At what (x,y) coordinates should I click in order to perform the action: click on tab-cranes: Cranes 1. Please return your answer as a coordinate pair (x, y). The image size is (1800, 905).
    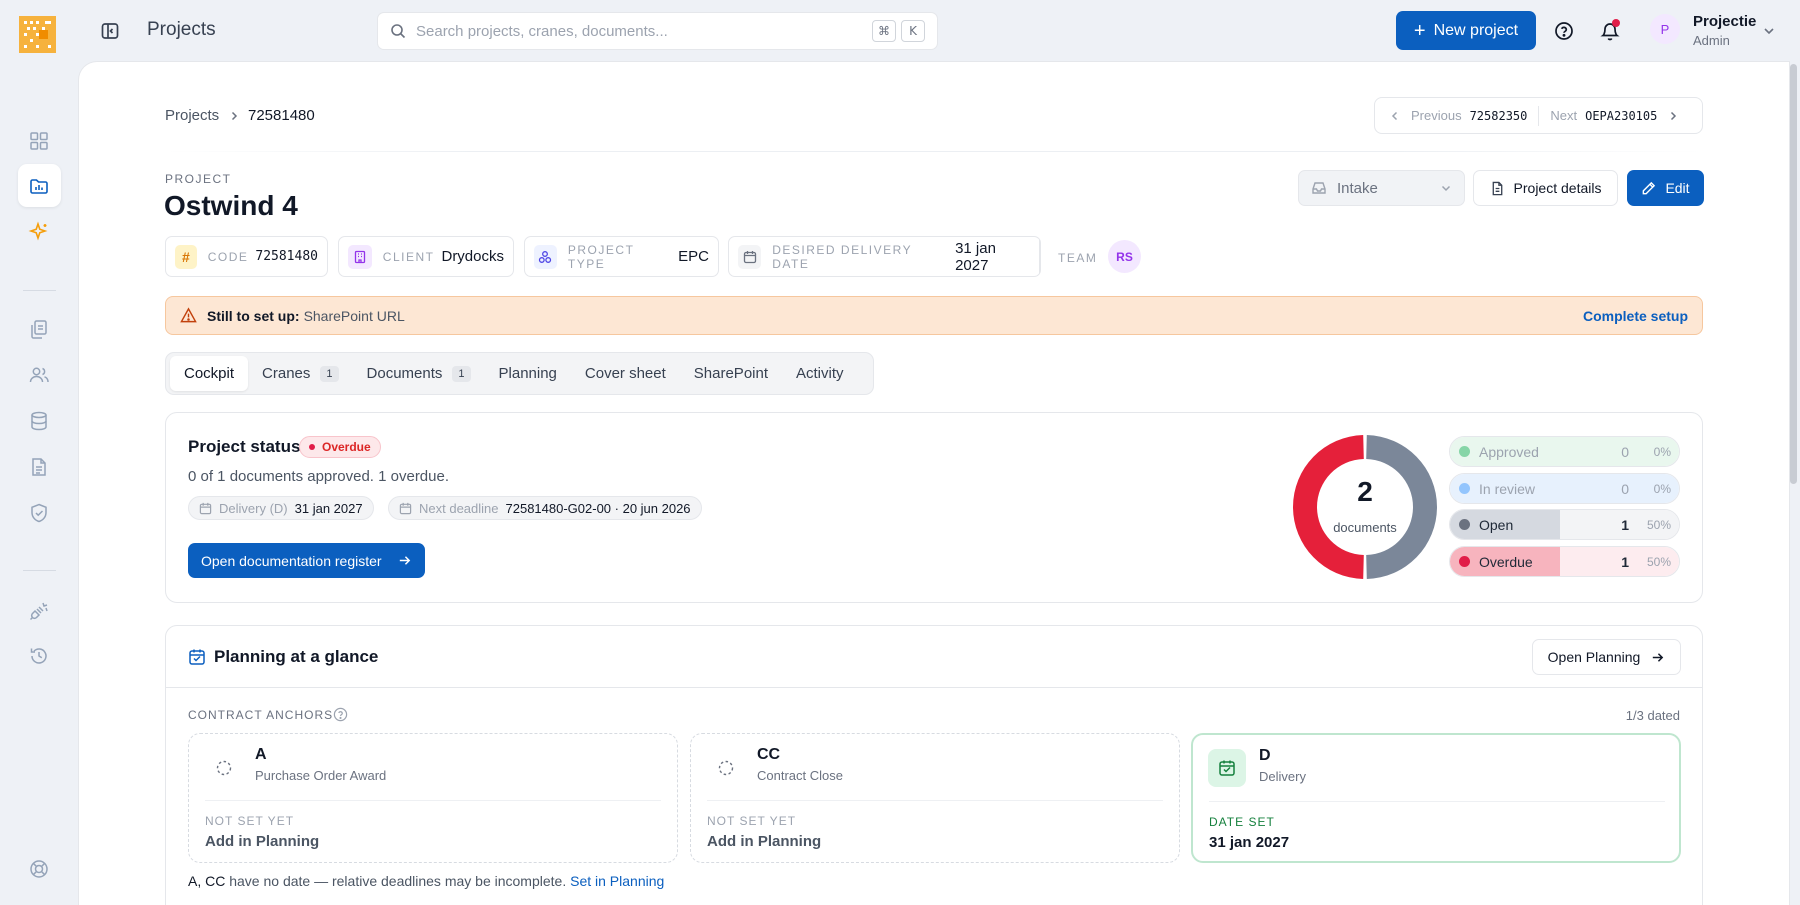
    Looking at the image, I should click on (300, 373).